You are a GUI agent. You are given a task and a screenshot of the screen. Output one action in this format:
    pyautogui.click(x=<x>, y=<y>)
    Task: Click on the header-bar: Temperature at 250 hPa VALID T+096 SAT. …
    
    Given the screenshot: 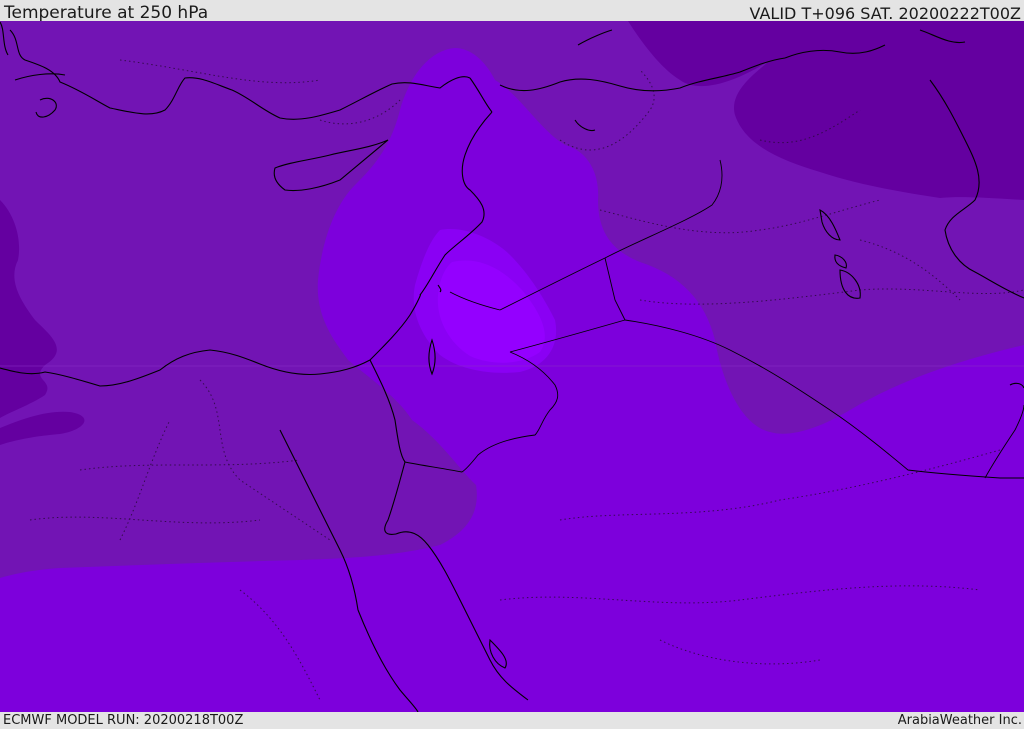 What is the action you would take?
    pyautogui.click(x=512, y=11)
    